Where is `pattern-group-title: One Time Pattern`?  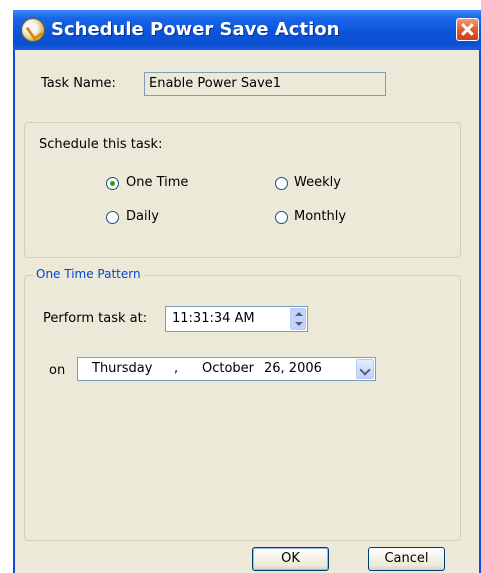 pattern-group-title: One Time Pattern is located at coordinates (88, 274).